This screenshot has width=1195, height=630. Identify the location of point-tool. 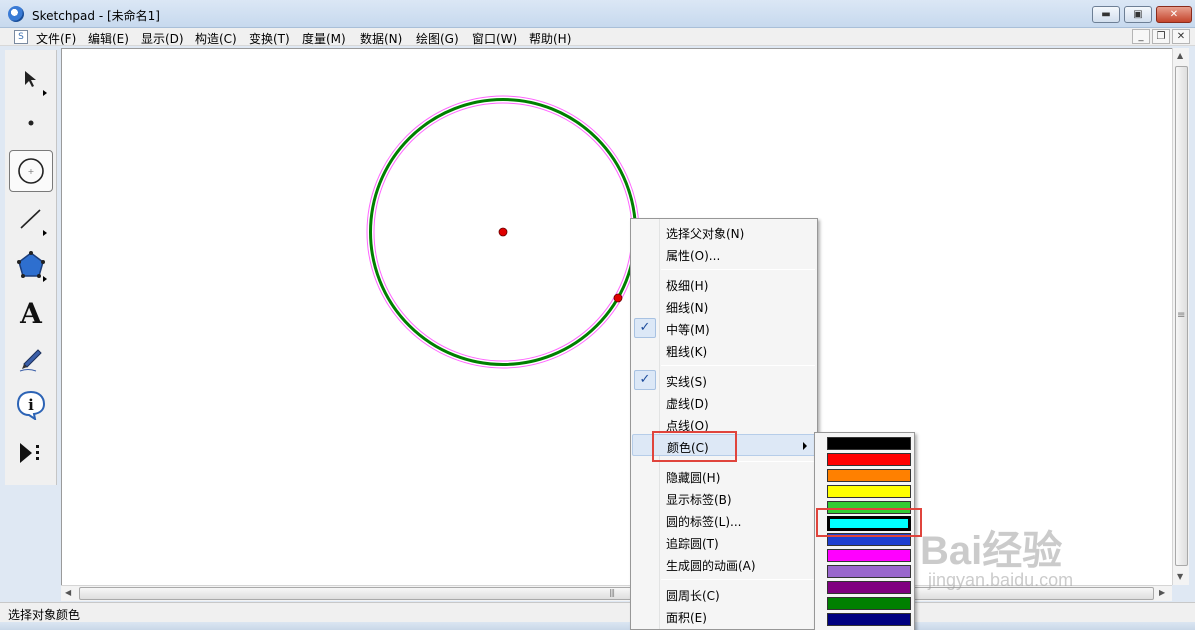
(31, 123).